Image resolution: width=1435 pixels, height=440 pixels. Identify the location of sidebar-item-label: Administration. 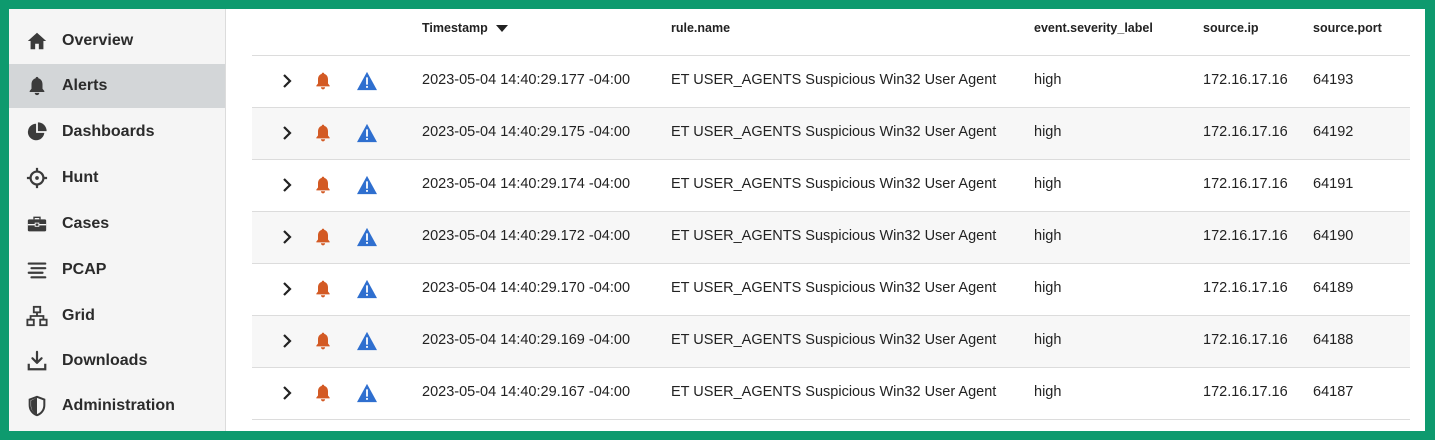
(118, 405).